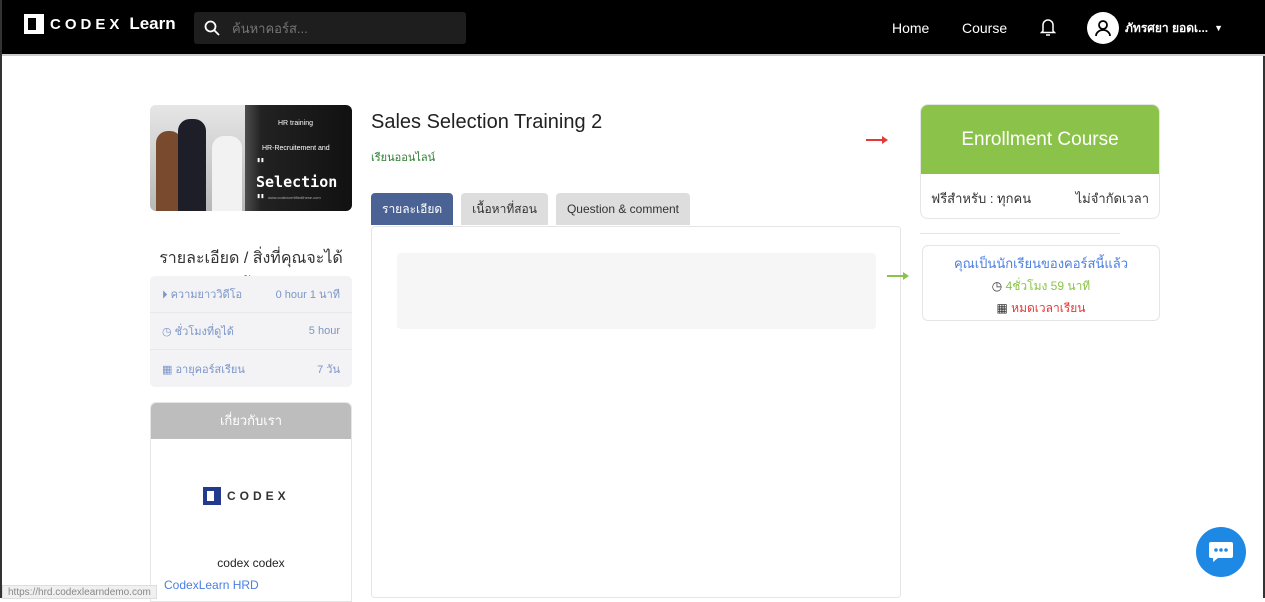 This screenshot has height=602, width=1265. I want to click on search-box, so click(330, 28).